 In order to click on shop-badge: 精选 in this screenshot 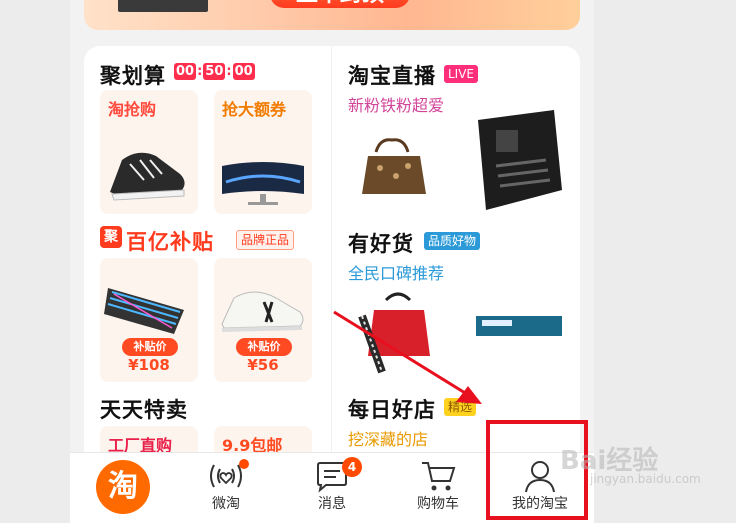, I will do `click(460, 407)`.